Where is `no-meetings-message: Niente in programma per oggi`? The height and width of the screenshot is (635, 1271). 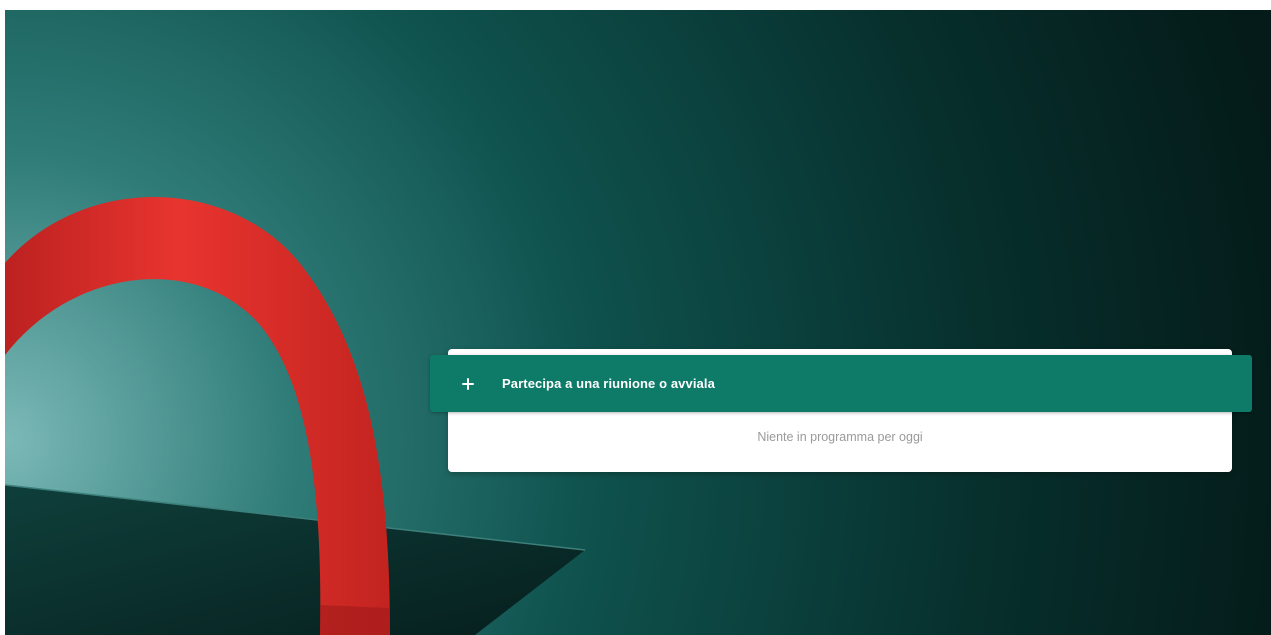 no-meetings-message: Niente in programma per oggi is located at coordinates (840, 437).